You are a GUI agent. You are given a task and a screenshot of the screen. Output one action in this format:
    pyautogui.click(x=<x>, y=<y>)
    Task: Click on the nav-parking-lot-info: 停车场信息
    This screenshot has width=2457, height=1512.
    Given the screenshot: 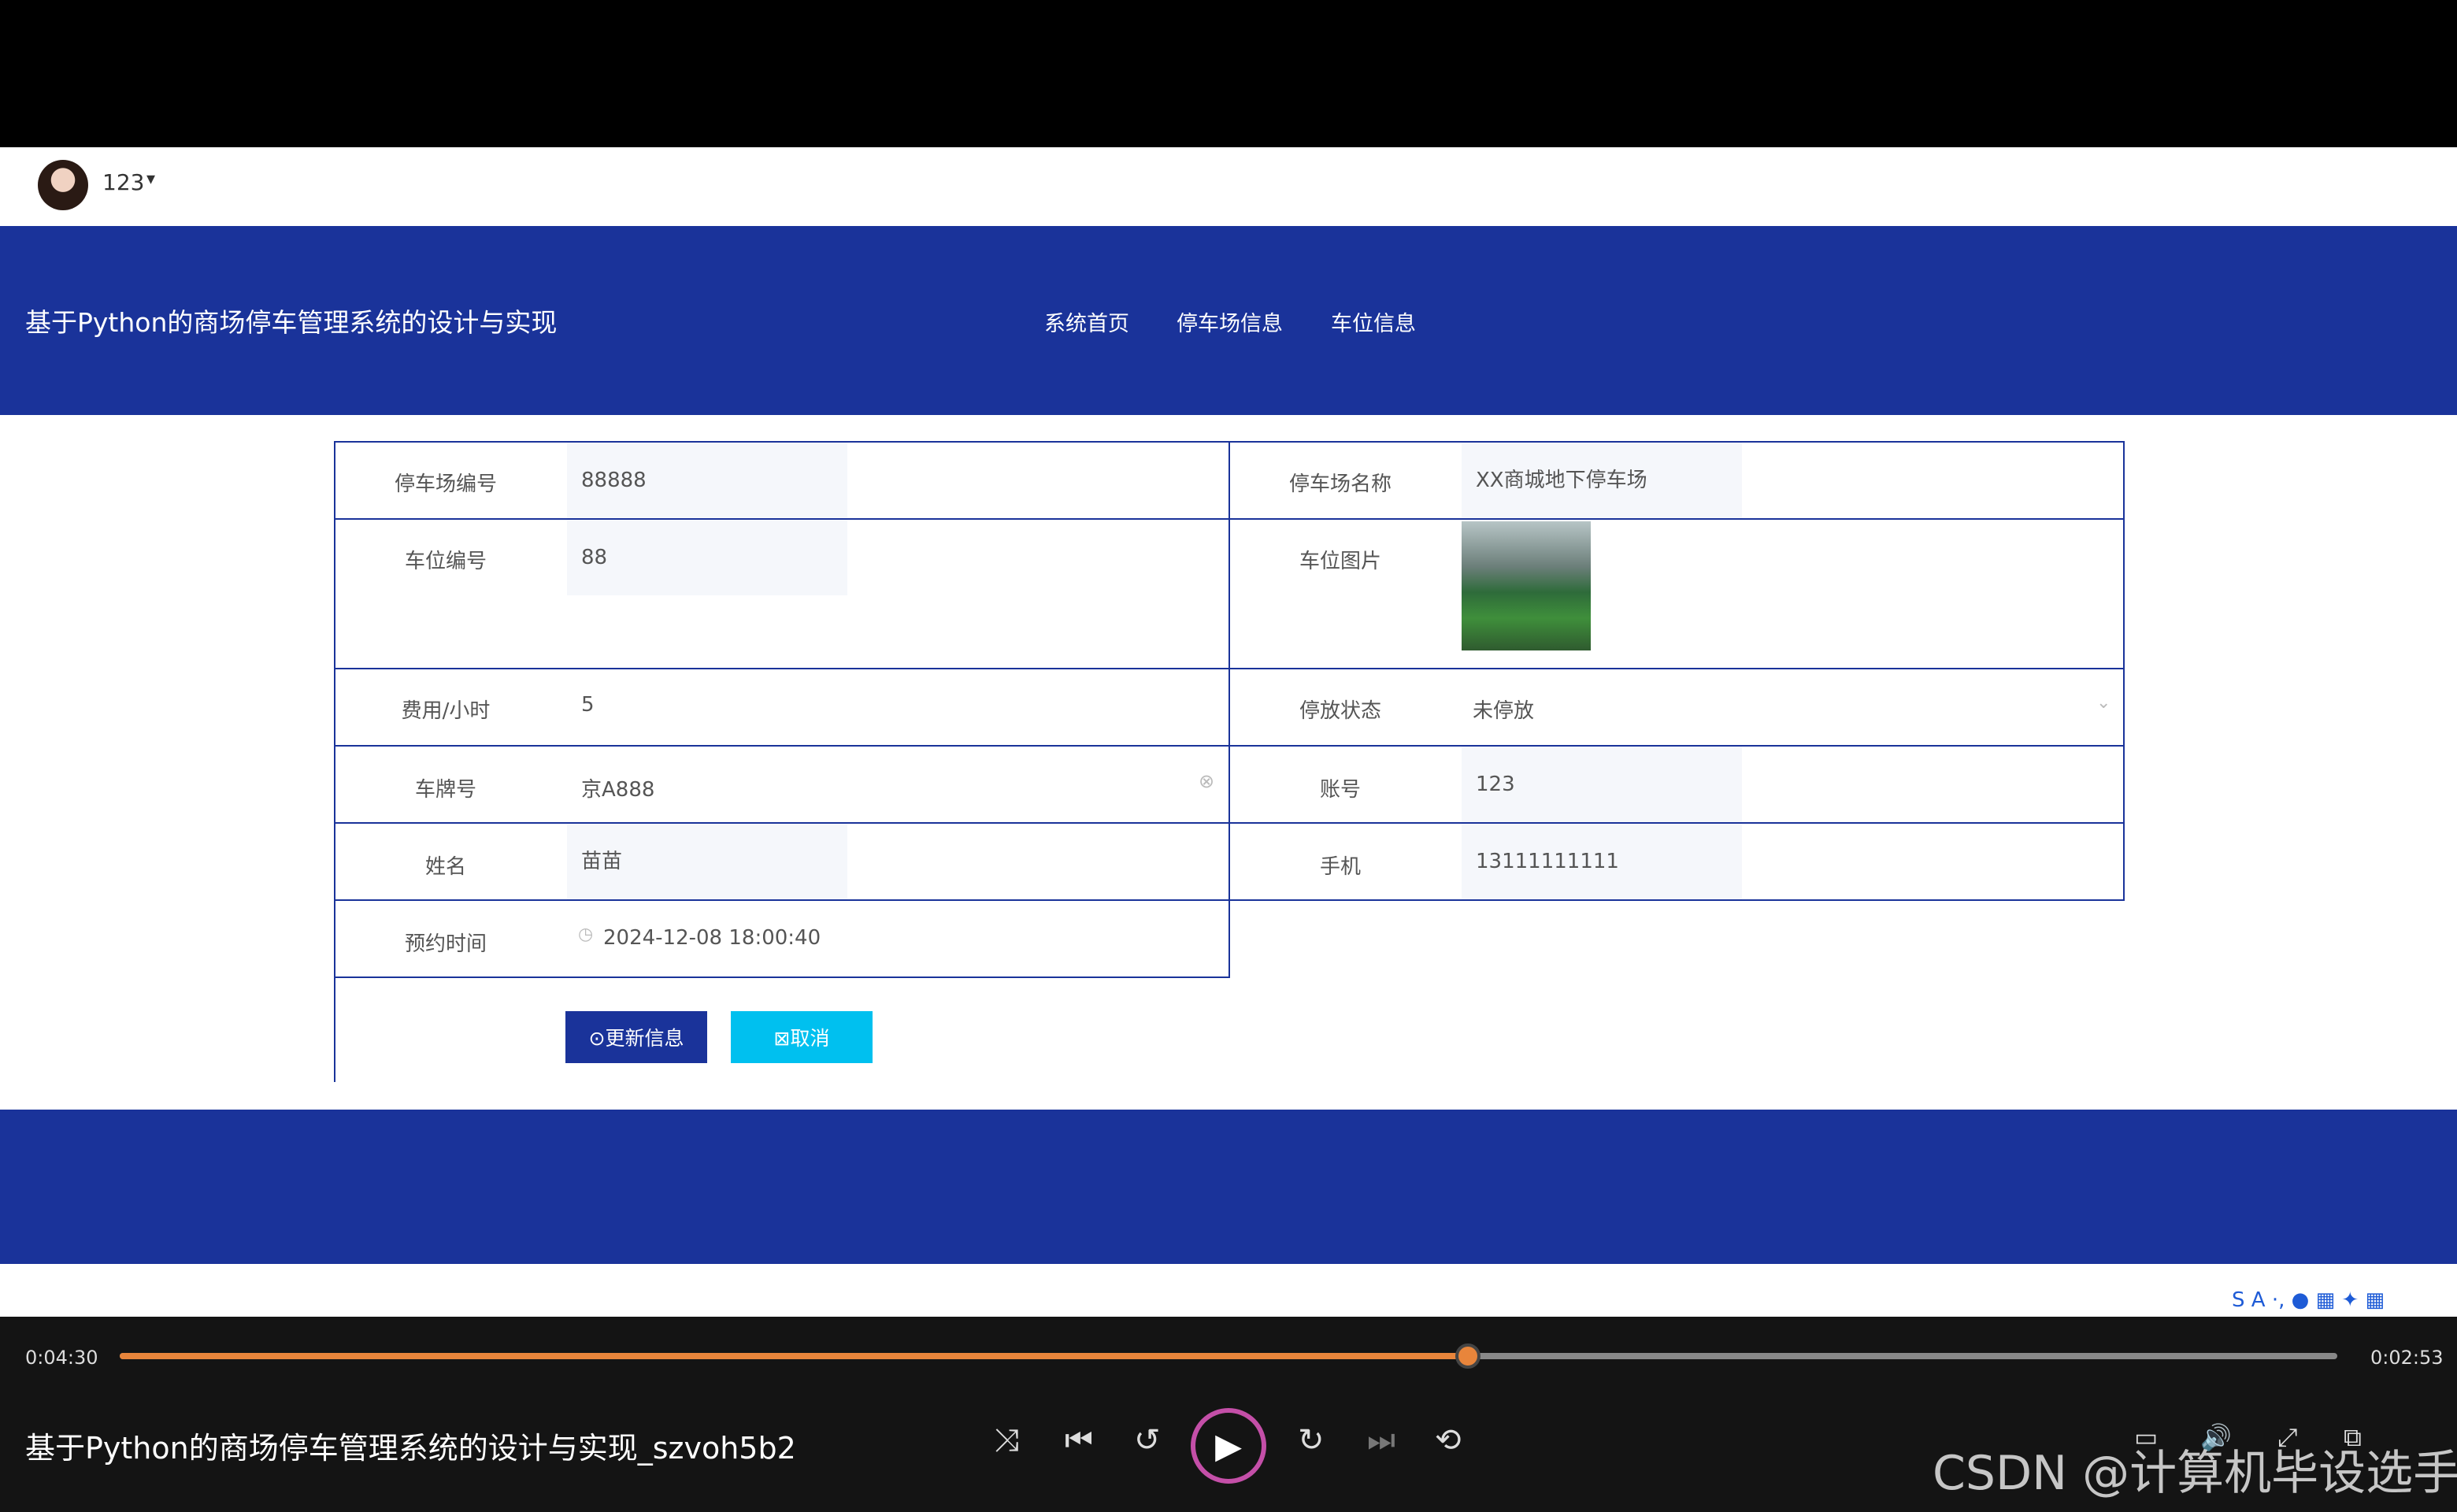 What is the action you would take?
    pyautogui.click(x=1230, y=321)
    